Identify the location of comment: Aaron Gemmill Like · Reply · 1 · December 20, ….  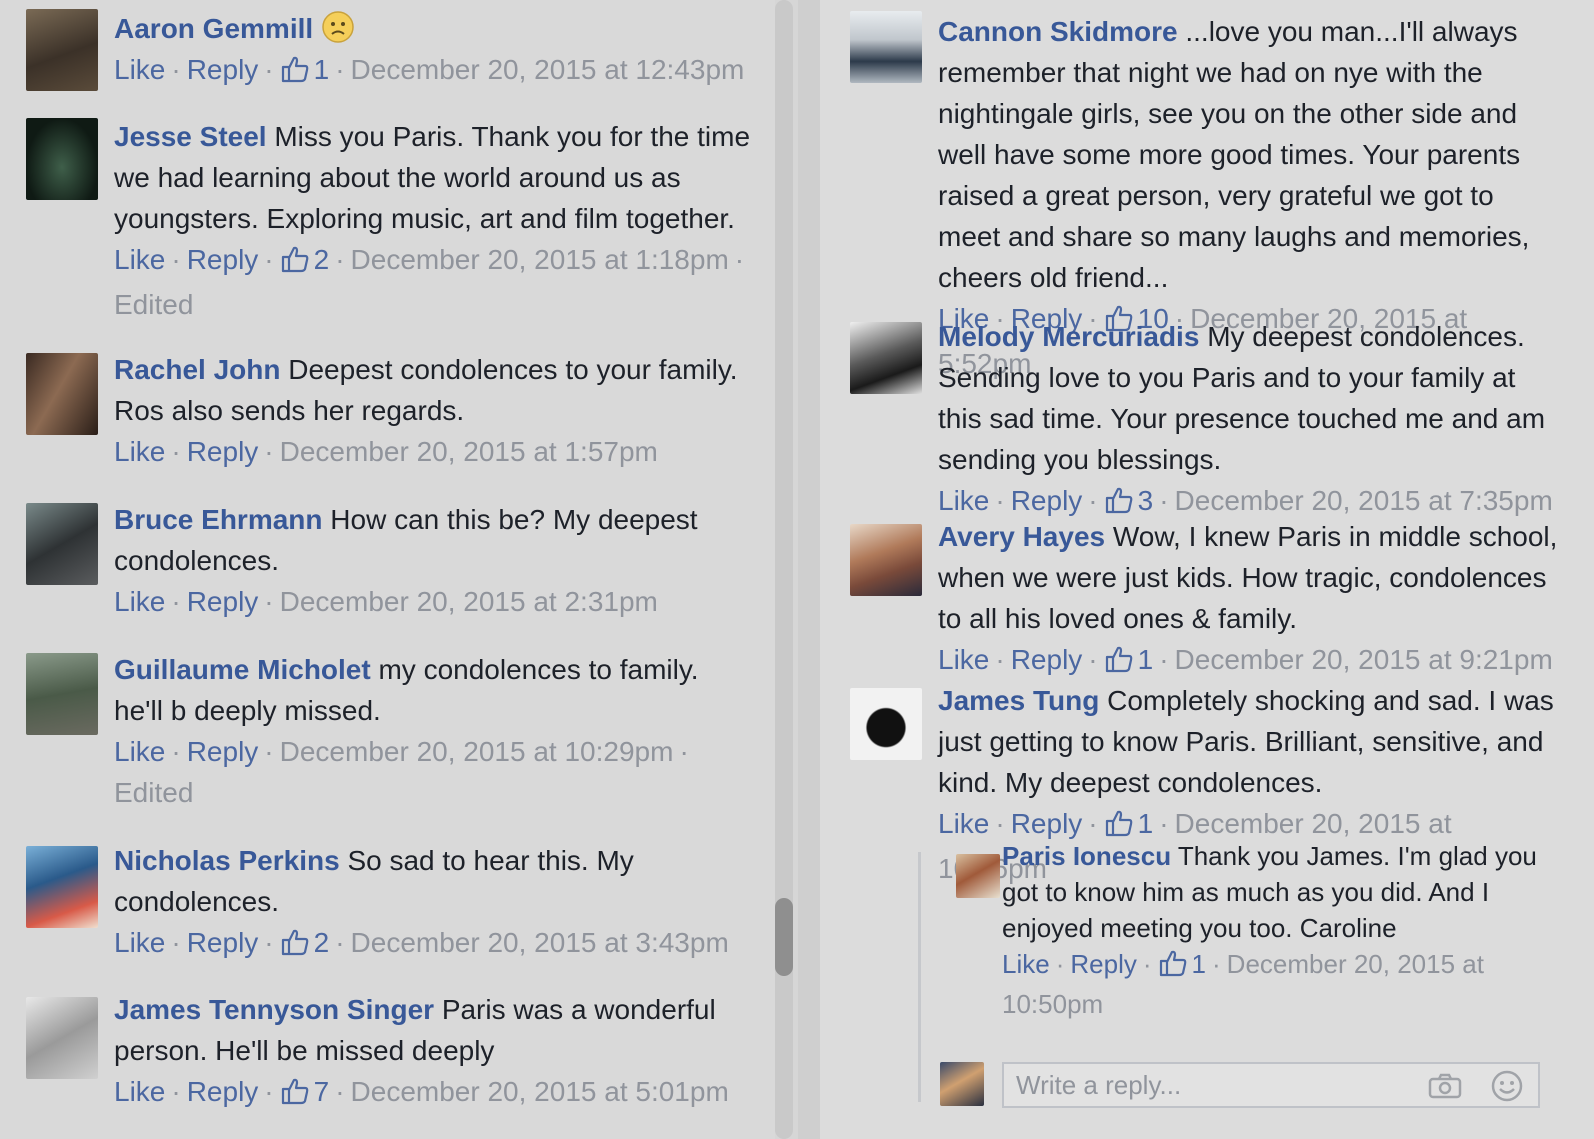
(387, 54).